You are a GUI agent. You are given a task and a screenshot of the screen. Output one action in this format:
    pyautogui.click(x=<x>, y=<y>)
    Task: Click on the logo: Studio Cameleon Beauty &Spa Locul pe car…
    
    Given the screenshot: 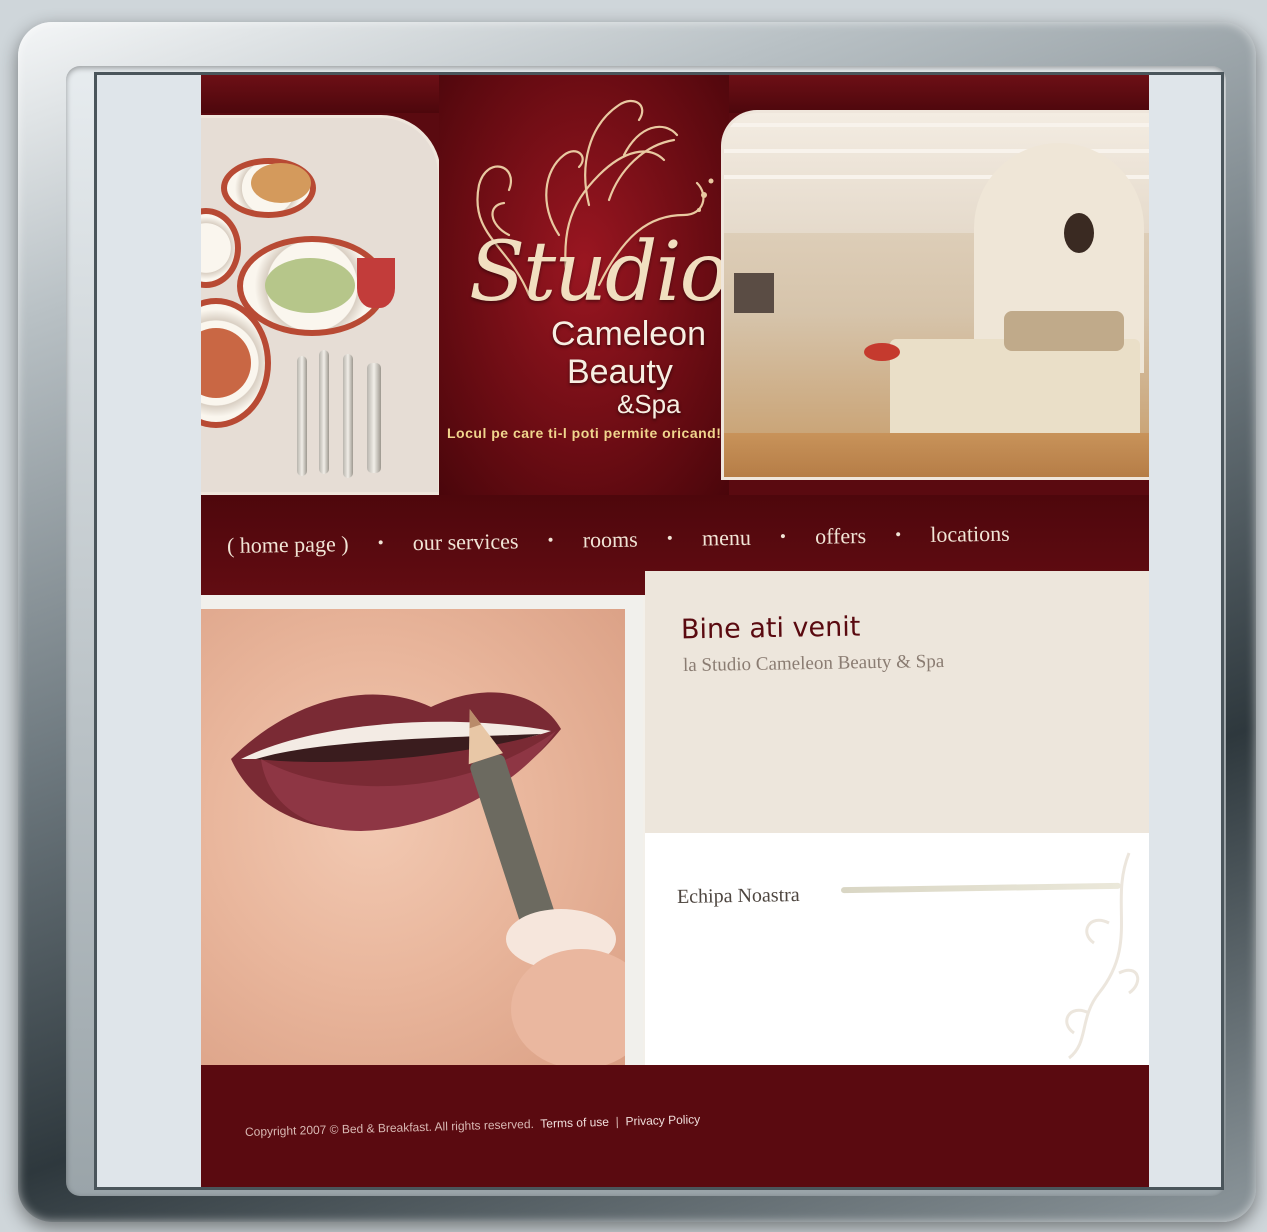 What is the action you would take?
    pyautogui.click(x=584, y=285)
    